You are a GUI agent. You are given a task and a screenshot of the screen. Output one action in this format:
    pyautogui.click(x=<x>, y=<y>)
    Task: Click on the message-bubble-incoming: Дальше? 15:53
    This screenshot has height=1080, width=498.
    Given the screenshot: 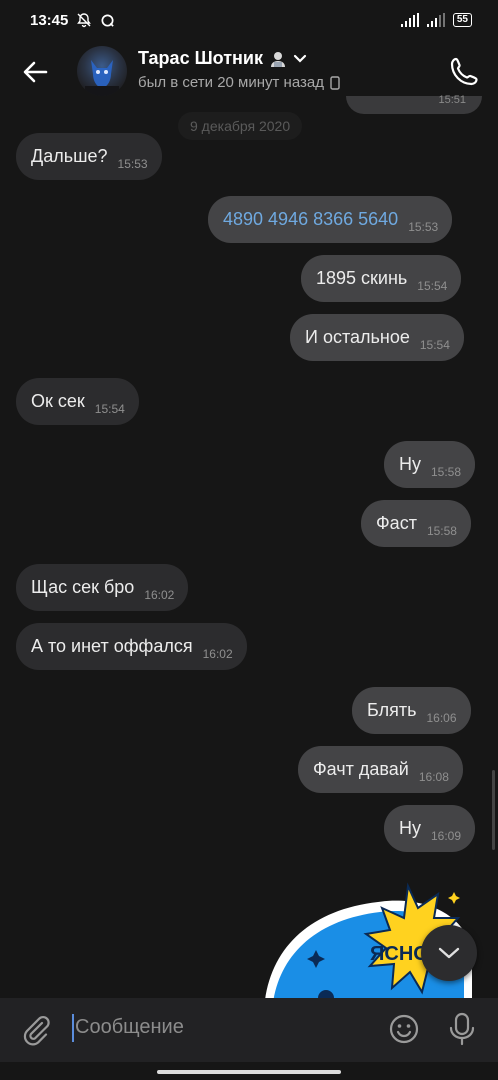 What is the action you would take?
    pyautogui.click(x=89, y=156)
    